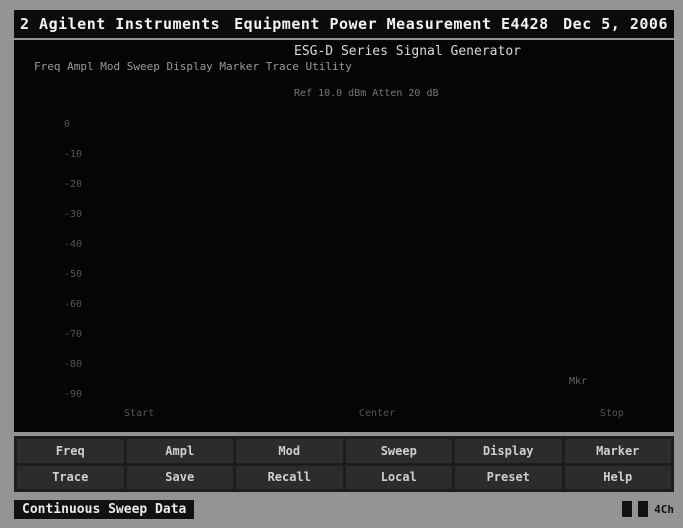  I want to click on fkey-local: Local, so click(398, 477).